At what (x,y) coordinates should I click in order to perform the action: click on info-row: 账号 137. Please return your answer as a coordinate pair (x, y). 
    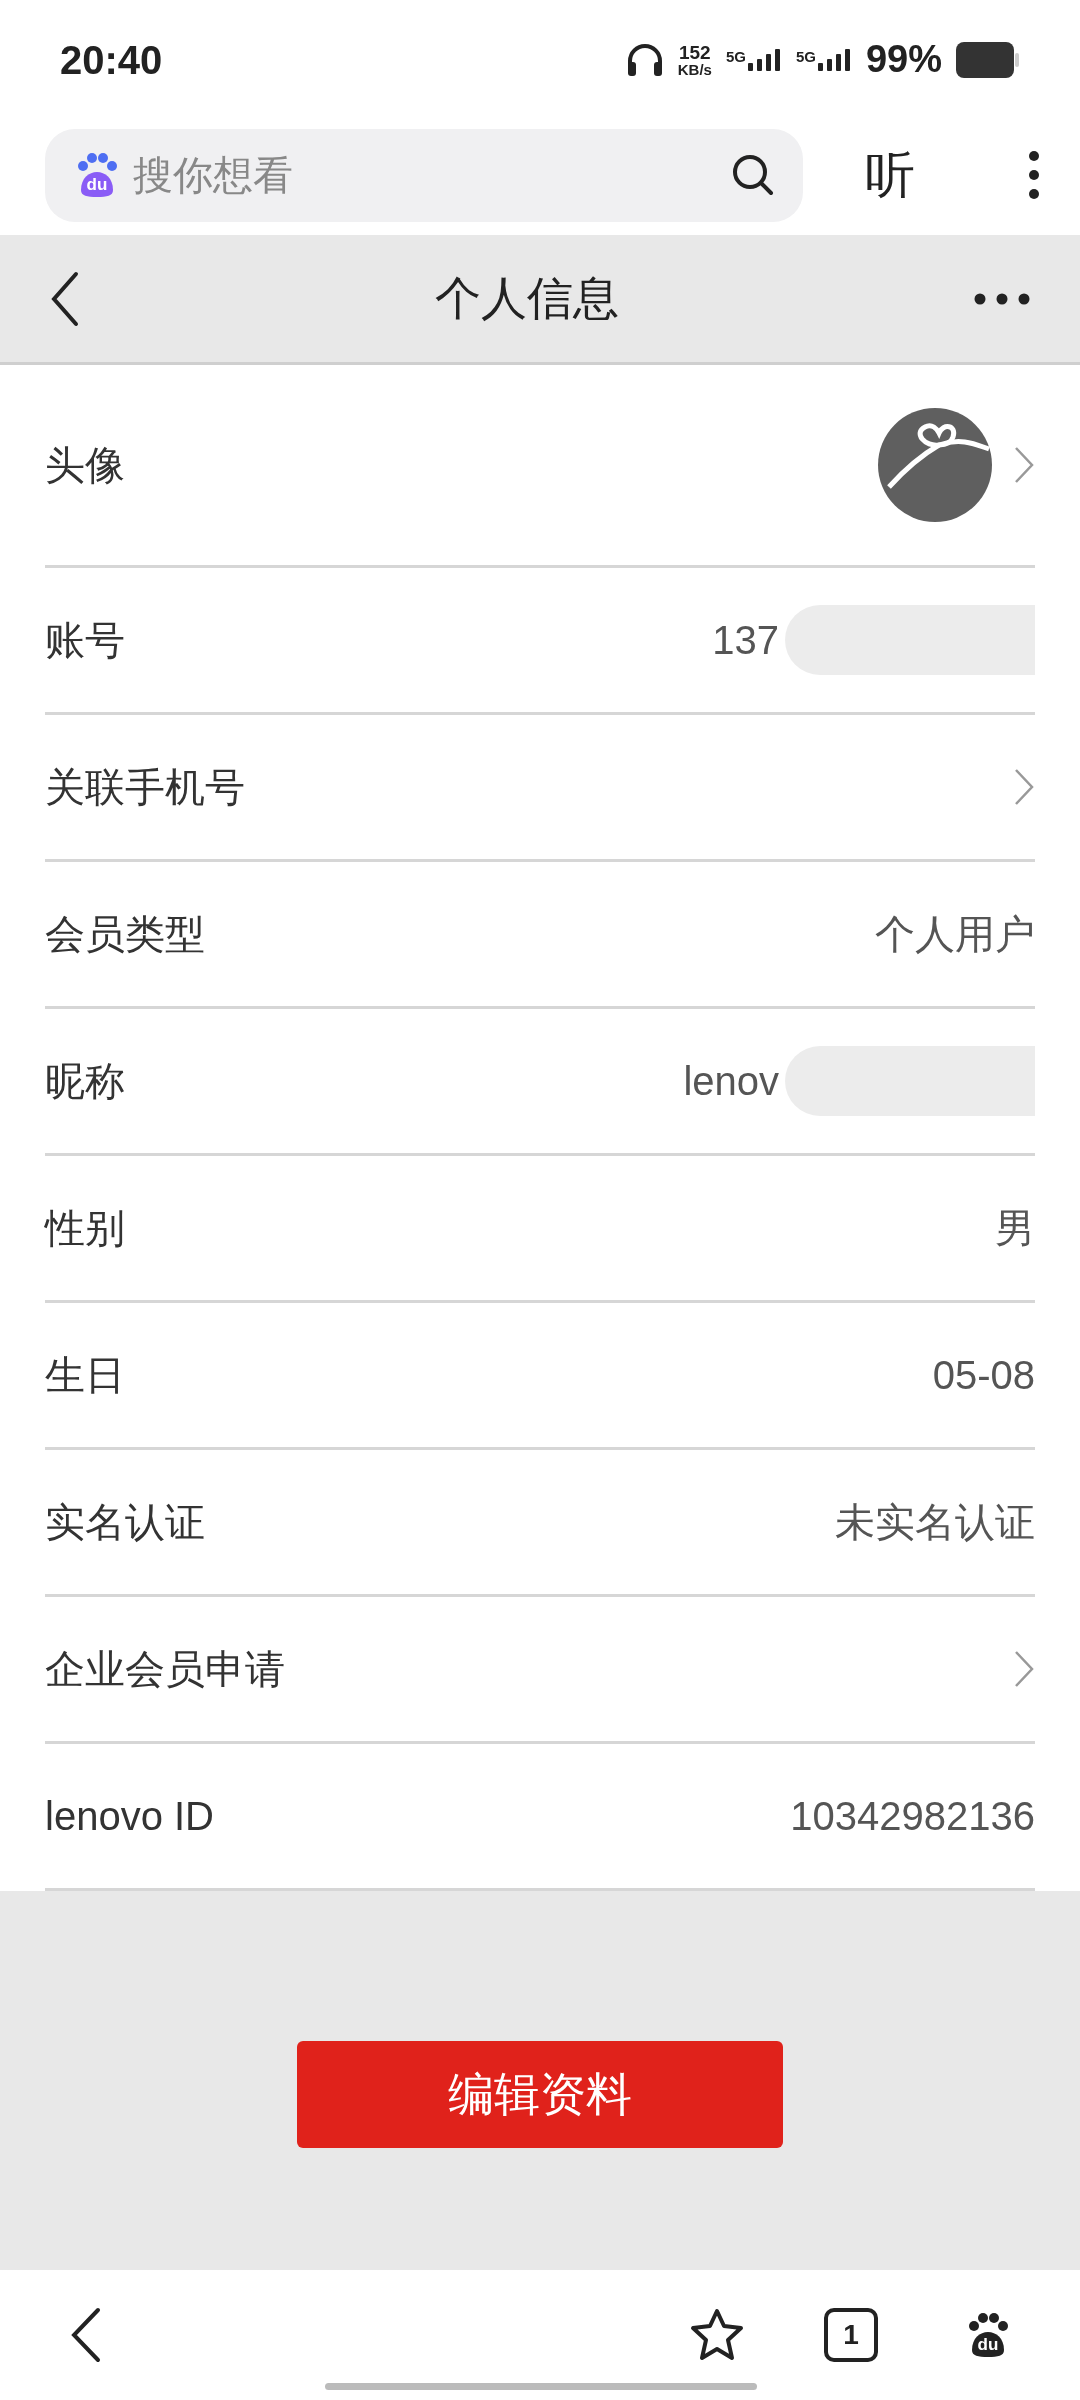
    Looking at the image, I should click on (540, 641).